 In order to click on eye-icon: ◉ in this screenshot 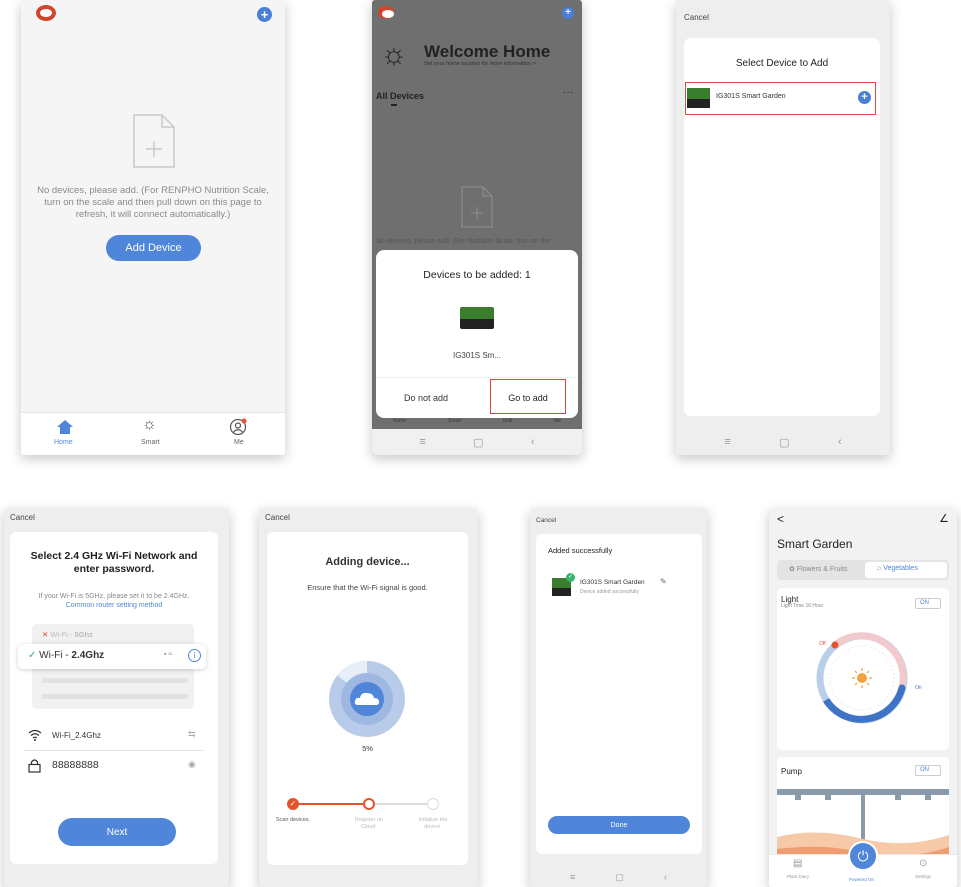, I will do `click(192, 764)`.